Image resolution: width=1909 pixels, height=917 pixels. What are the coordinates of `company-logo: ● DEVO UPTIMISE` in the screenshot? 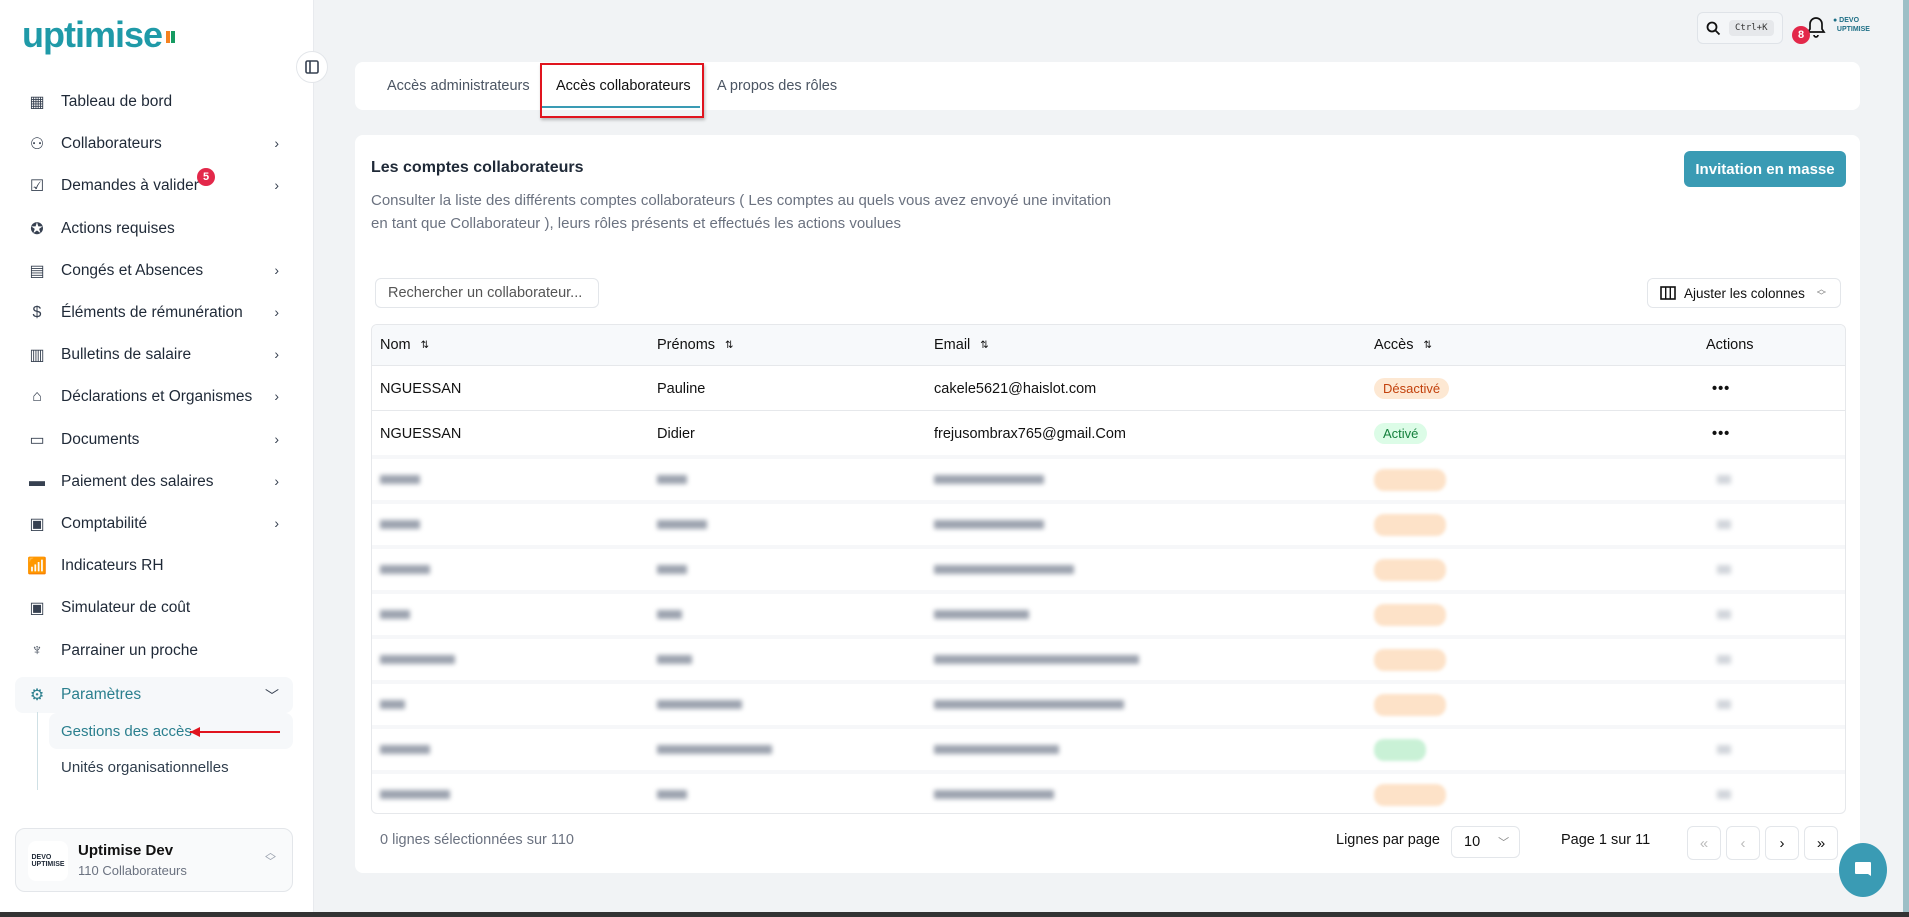 It's located at (1851, 25).